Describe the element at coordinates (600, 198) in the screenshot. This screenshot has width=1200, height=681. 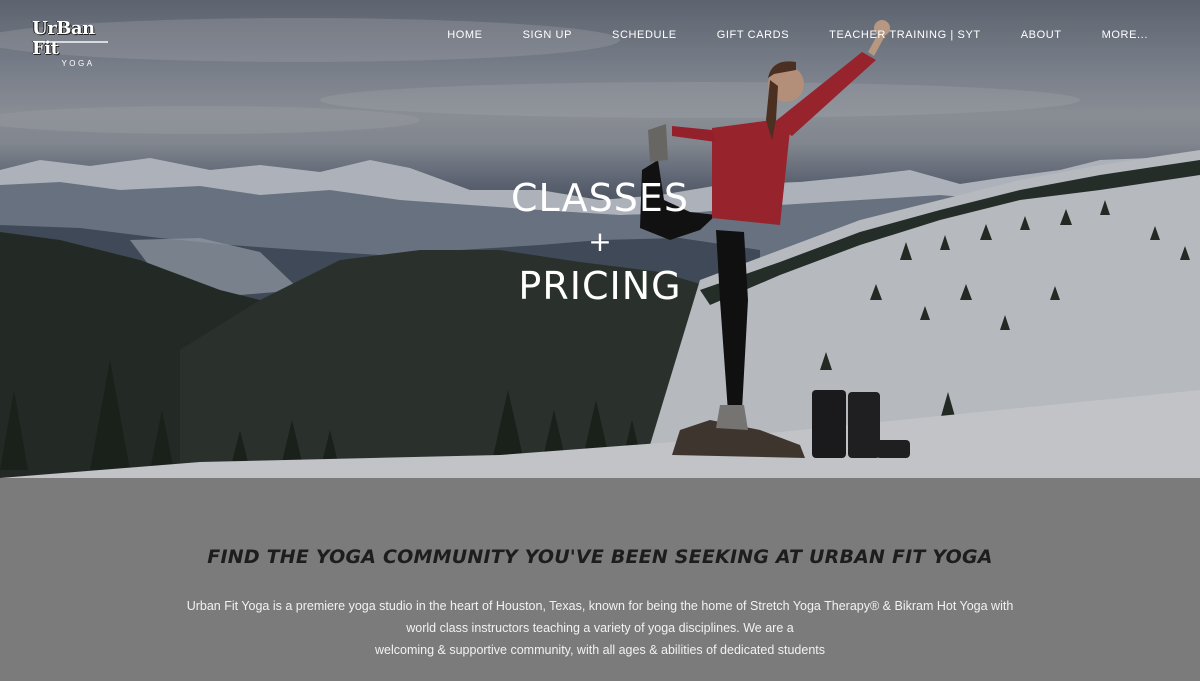
I see `hero-title-line1: CLASSES` at that location.